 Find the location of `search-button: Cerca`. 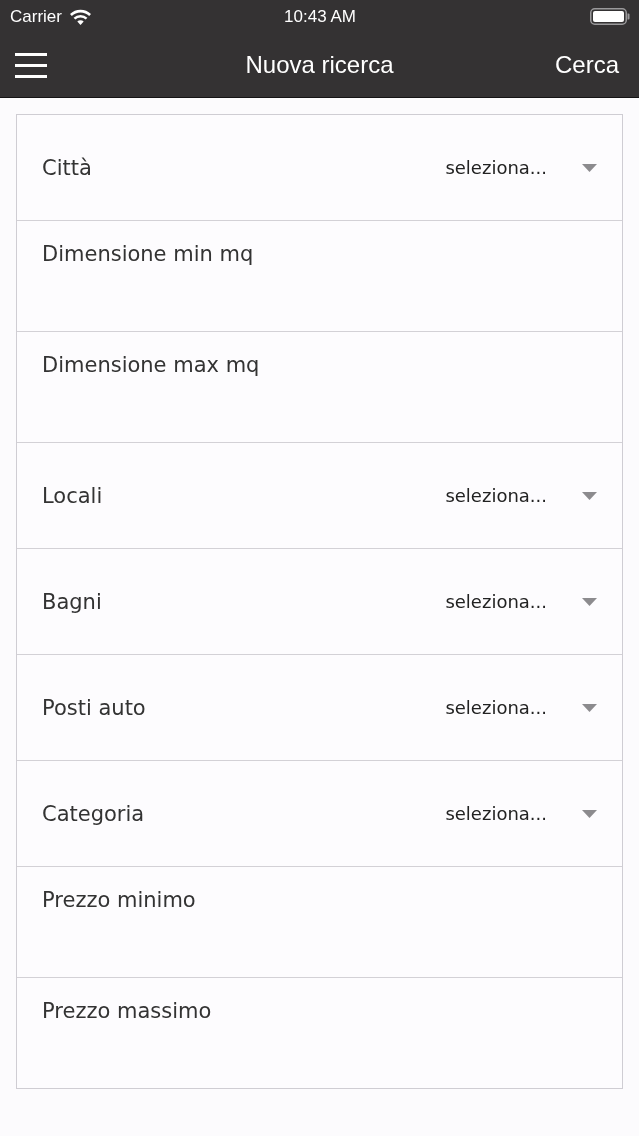

search-button: Cerca is located at coordinates (586, 65).